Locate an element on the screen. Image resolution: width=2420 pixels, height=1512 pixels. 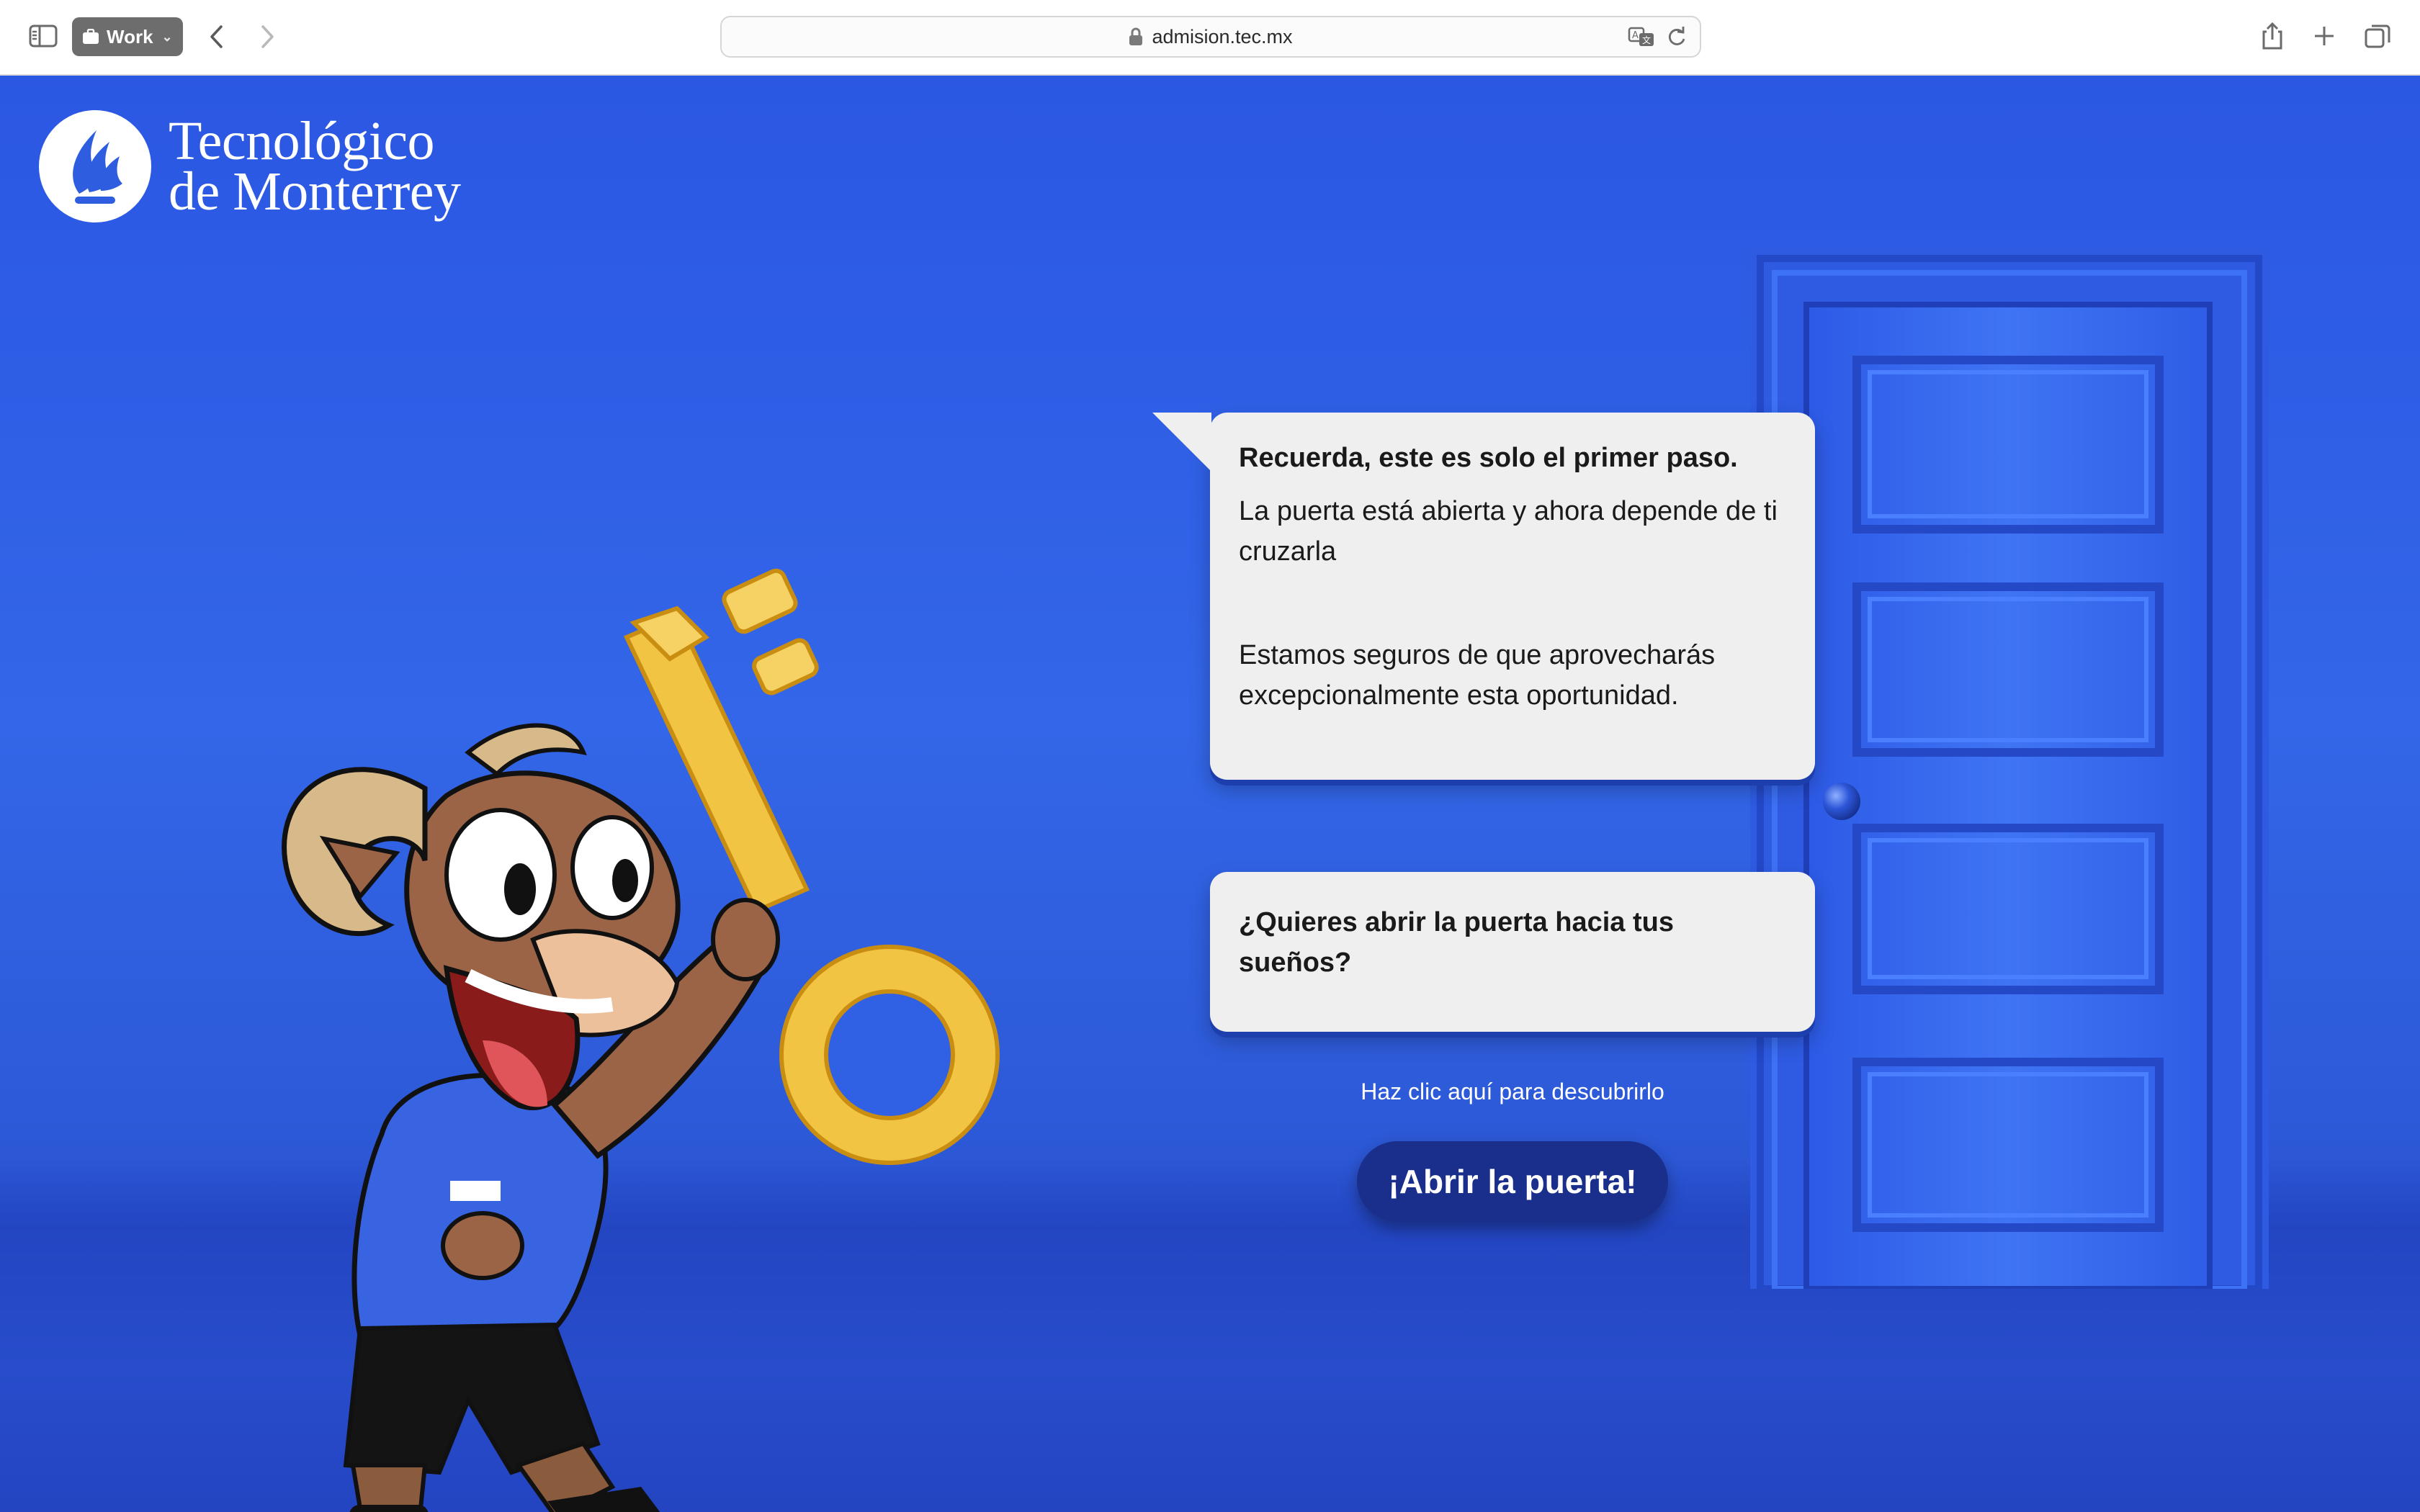
plus-icon is located at coordinates (2324, 36).